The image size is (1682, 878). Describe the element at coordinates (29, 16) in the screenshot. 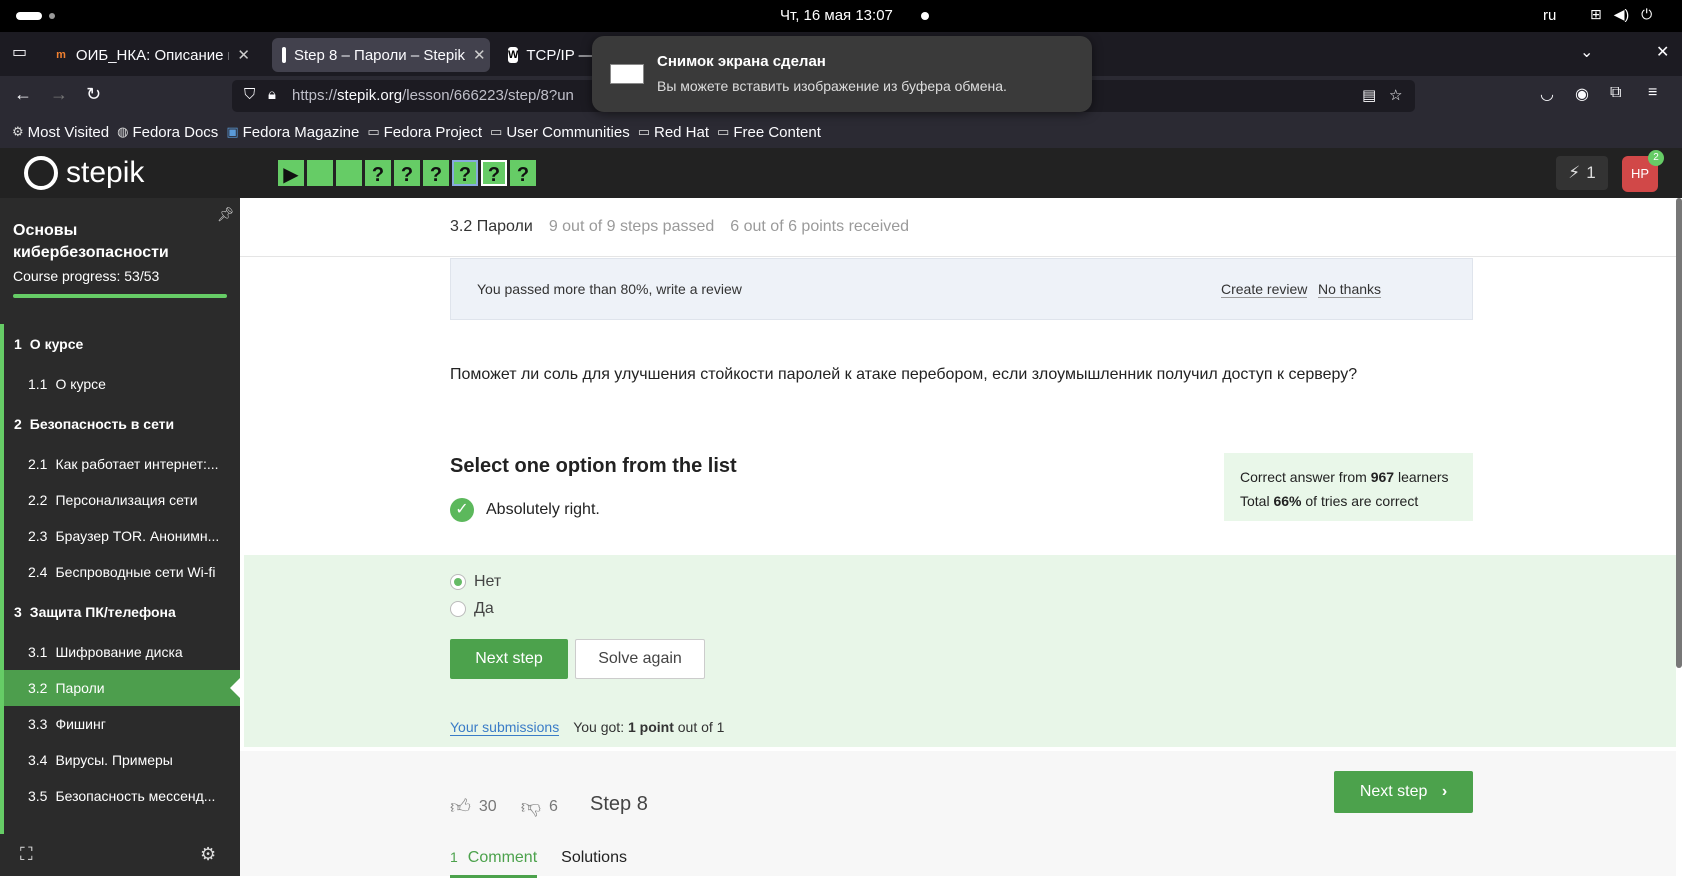

I see `activities-indicator` at that location.